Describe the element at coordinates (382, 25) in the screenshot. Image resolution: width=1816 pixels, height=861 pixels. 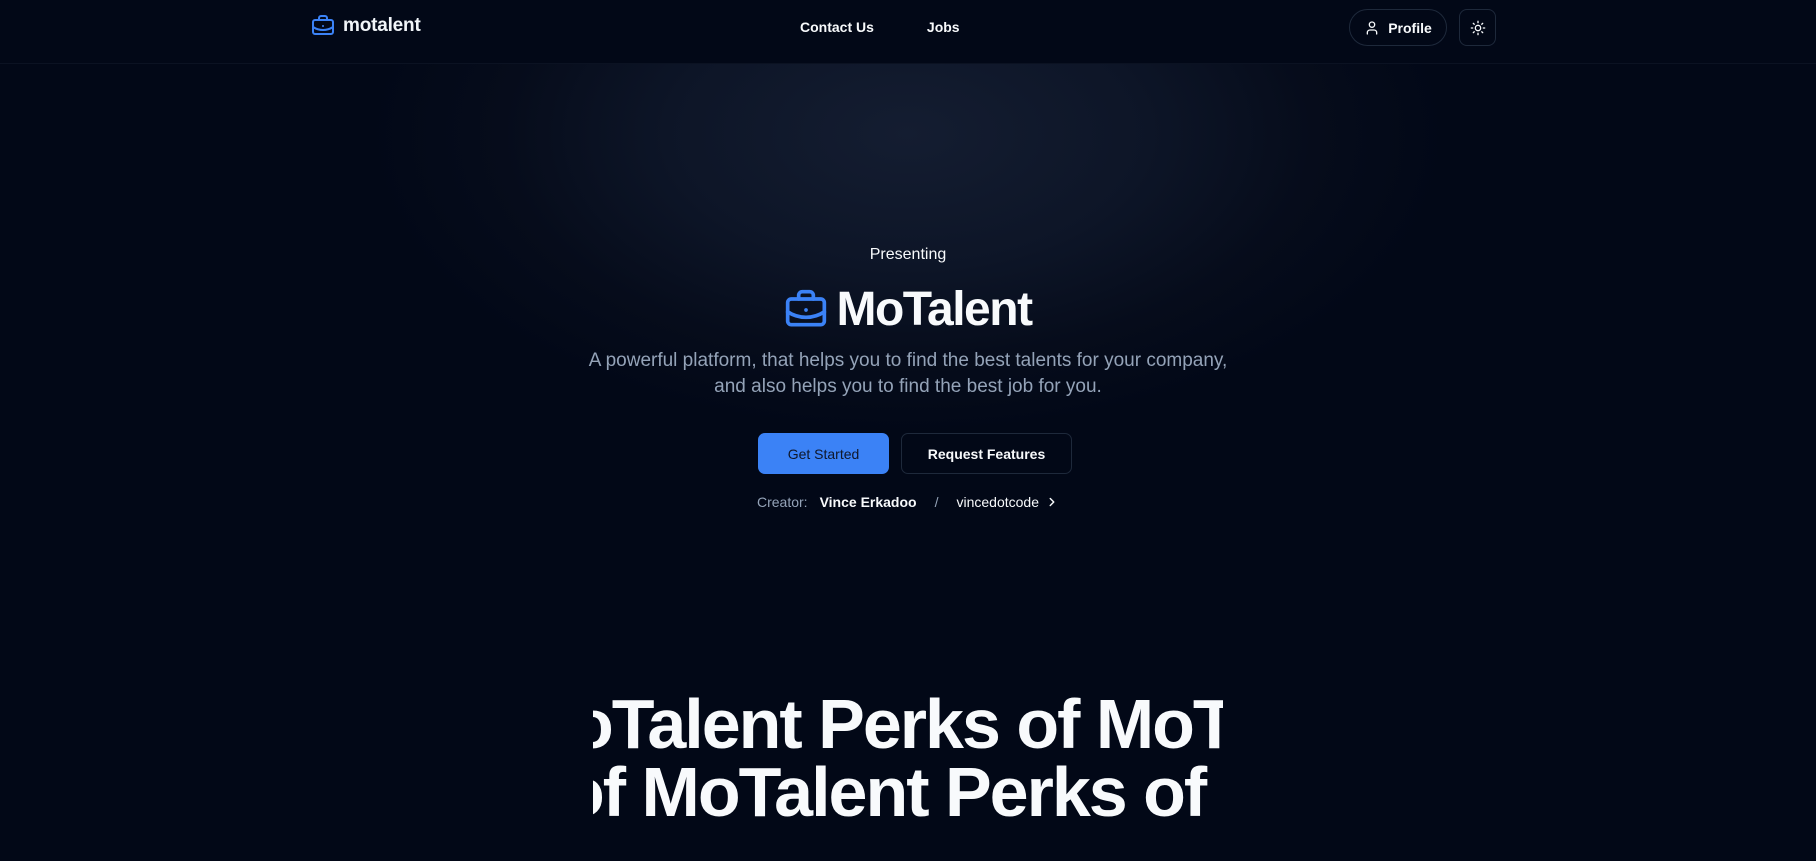
I see `logo-text: motalent` at that location.